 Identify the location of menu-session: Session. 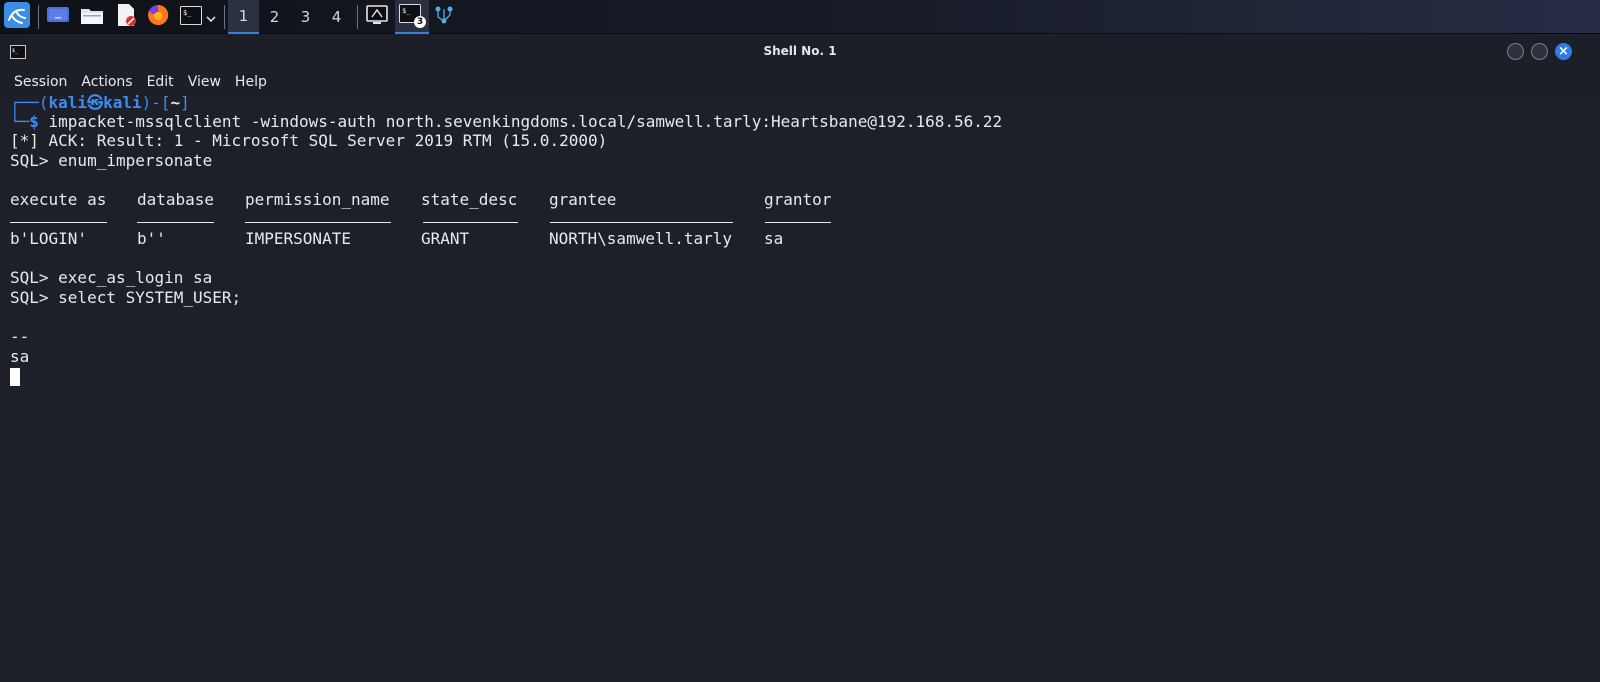
(37, 82).